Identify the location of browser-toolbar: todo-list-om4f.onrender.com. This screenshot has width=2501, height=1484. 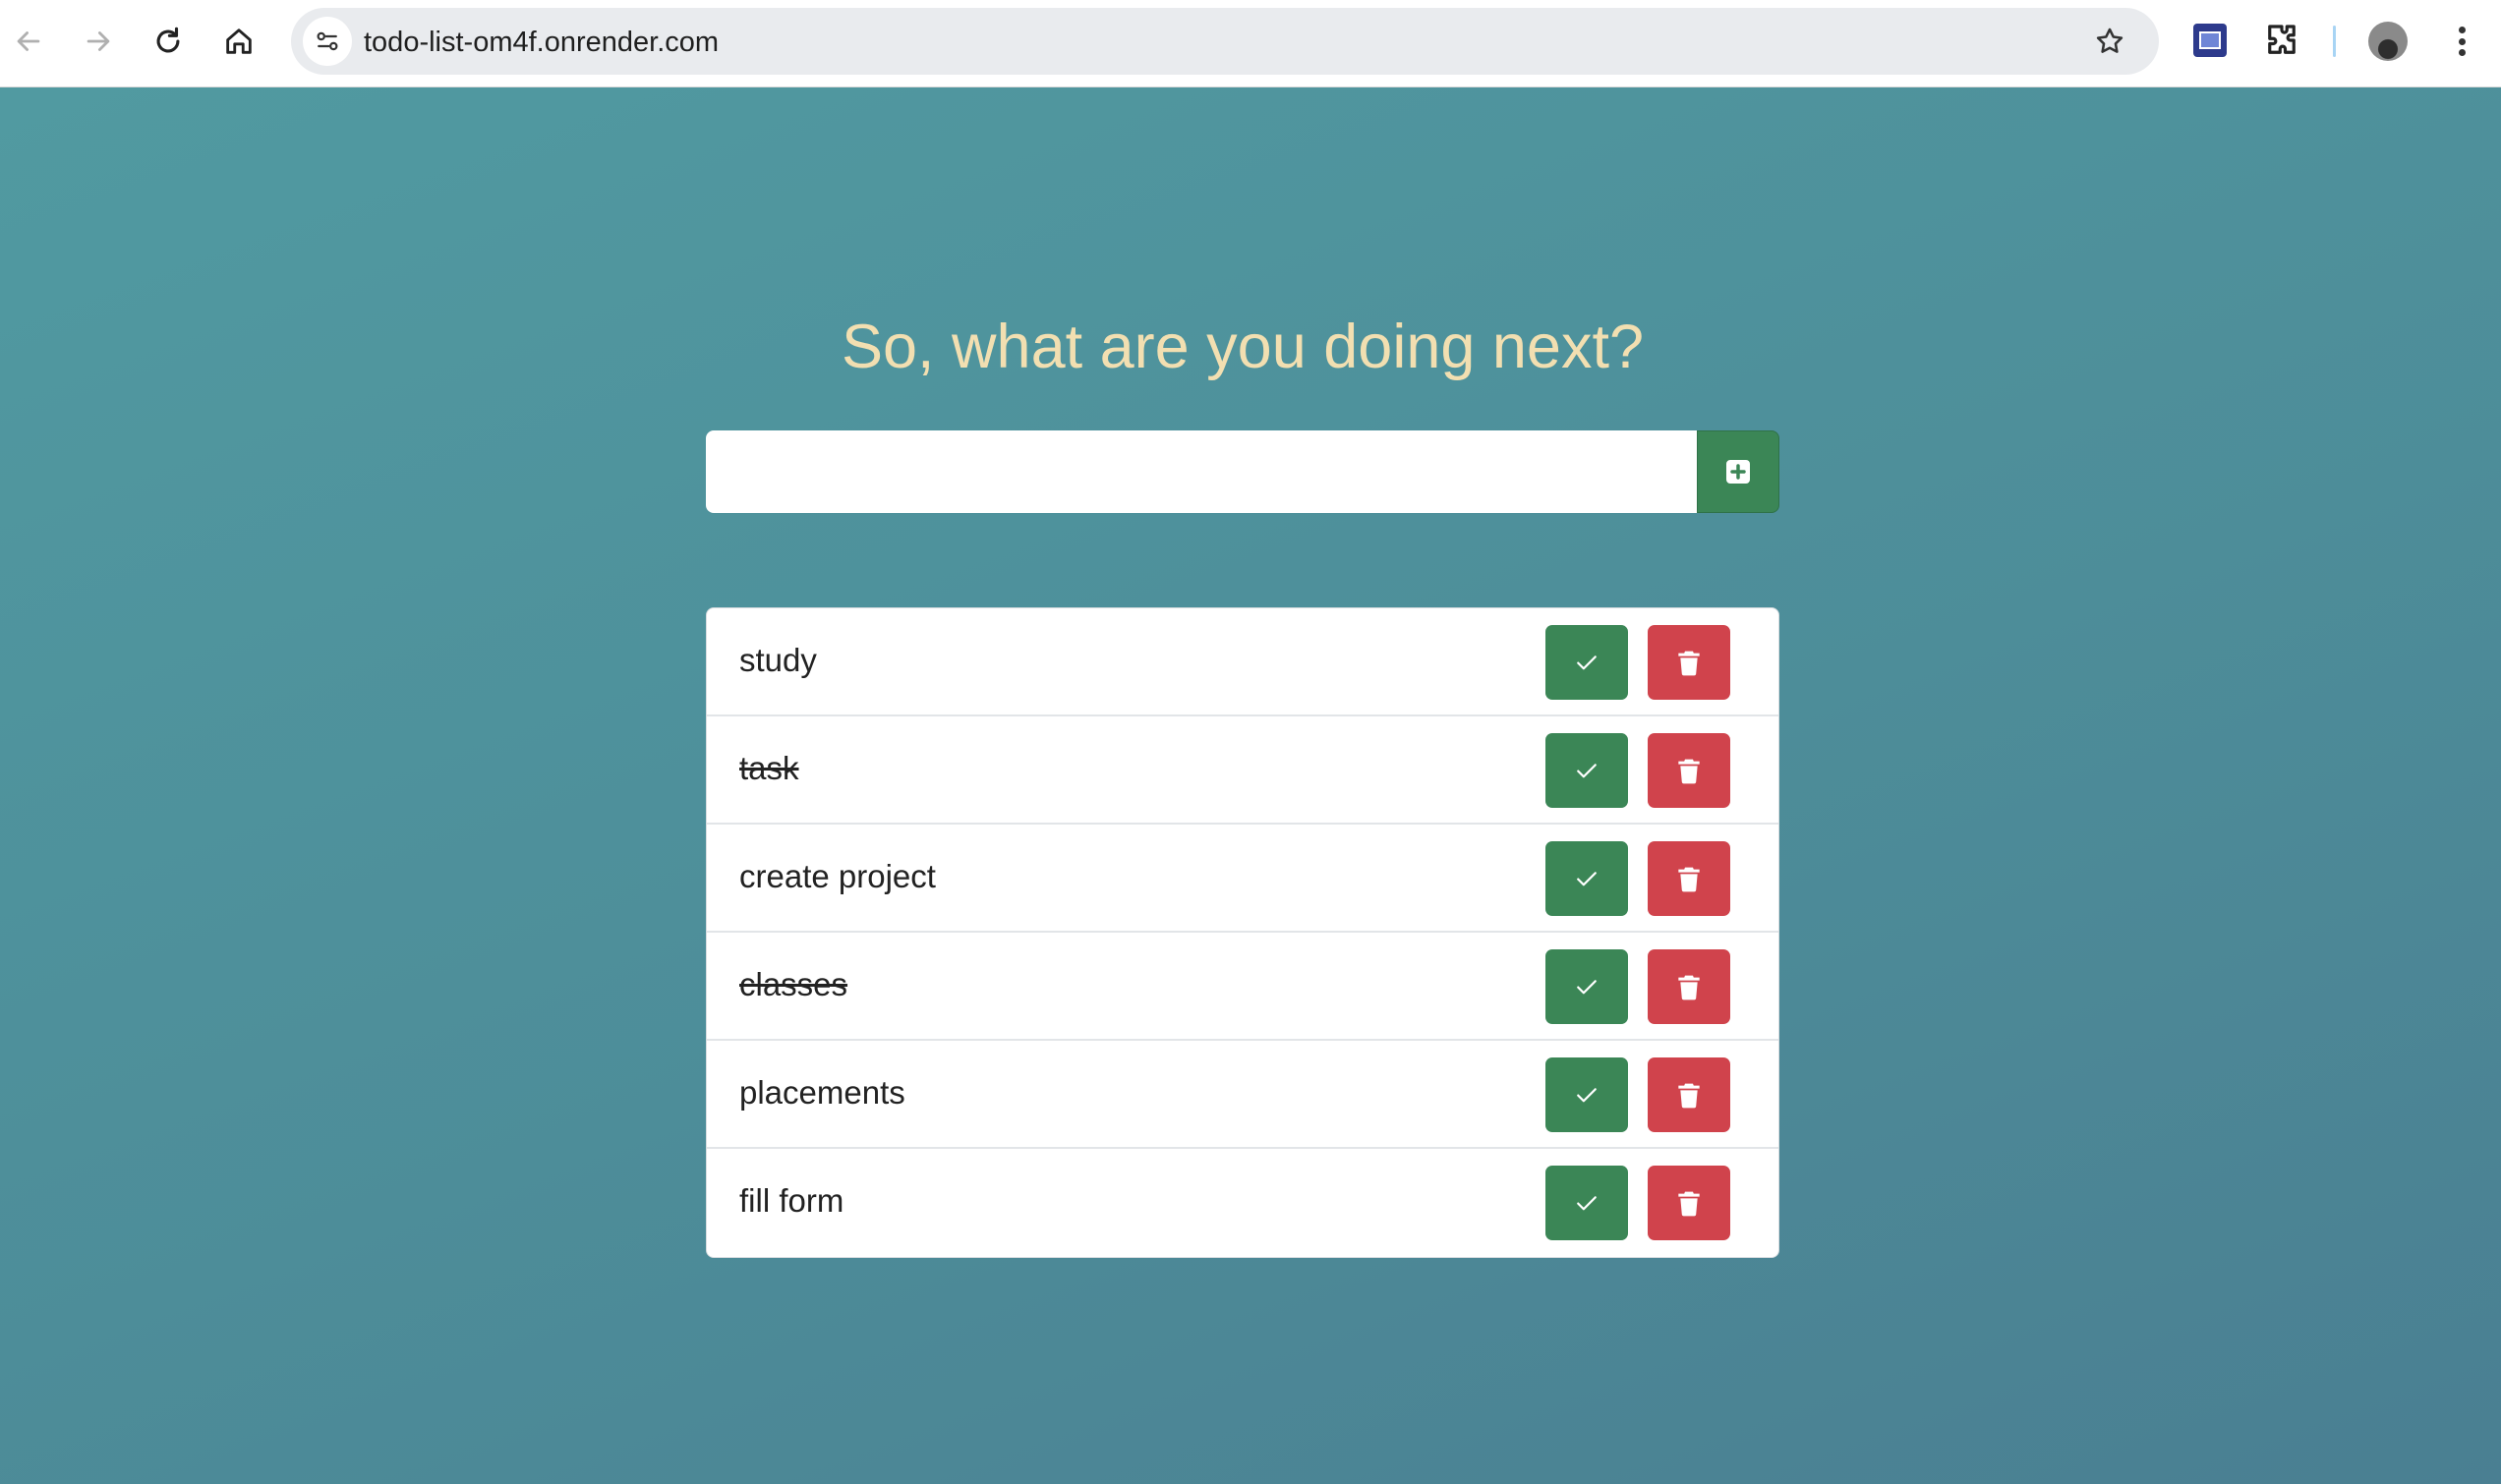
(1250, 43).